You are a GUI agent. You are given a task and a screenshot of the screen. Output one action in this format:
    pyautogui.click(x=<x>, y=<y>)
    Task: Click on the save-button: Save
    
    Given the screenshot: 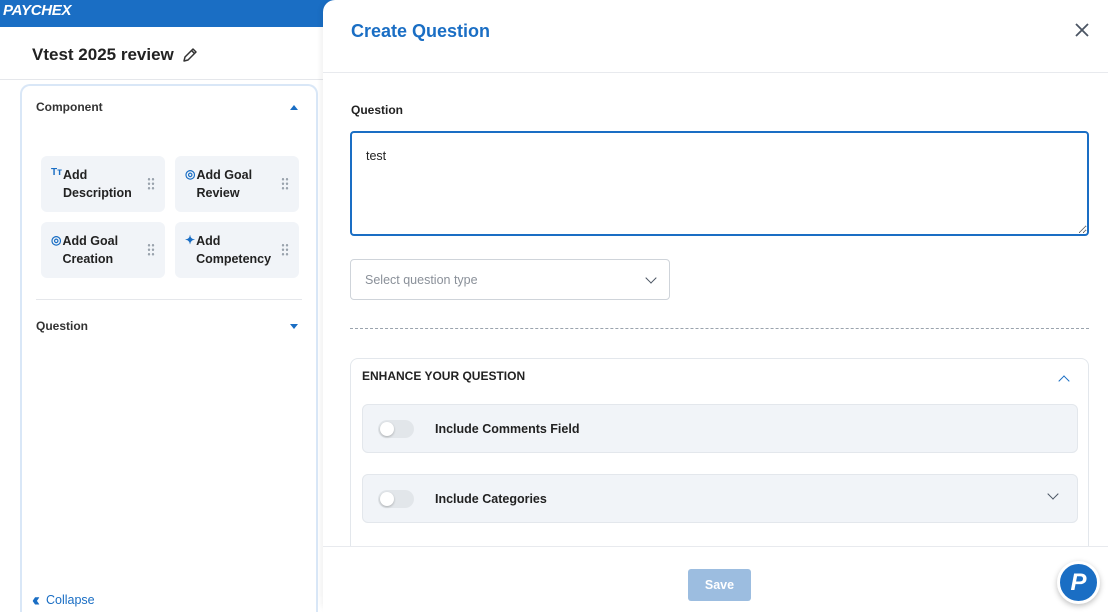 What is the action you would take?
    pyautogui.click(x=719, y=585)
    